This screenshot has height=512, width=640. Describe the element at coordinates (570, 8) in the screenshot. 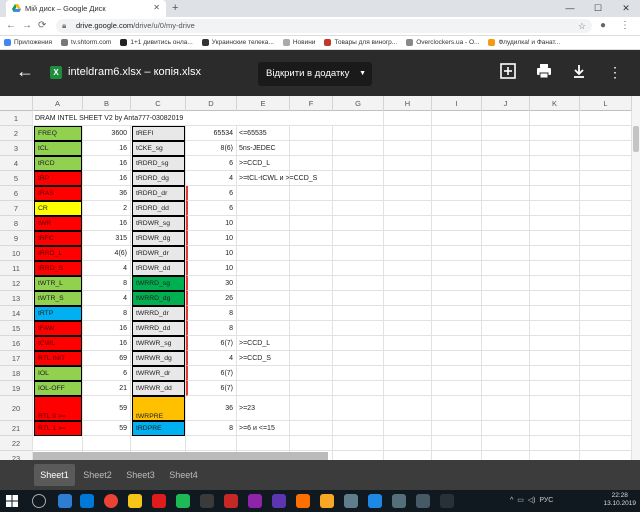

I see `minimize-icon: —` at that location.